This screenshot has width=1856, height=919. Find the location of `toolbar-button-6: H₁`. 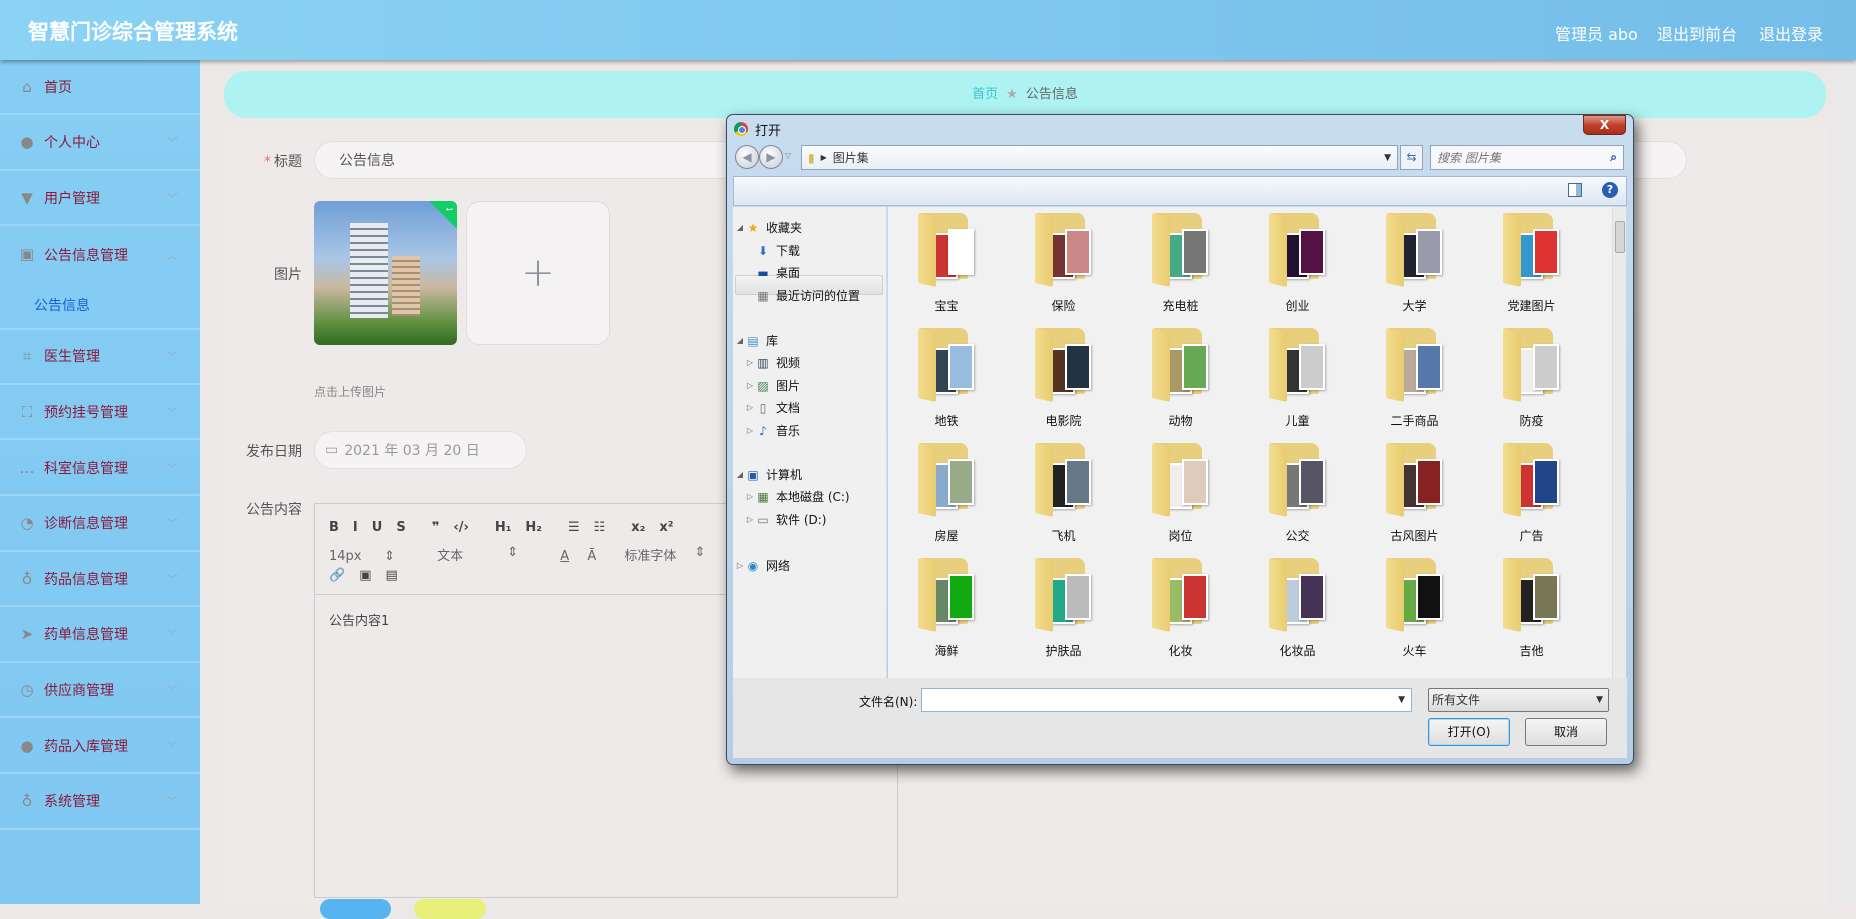

toolbar-button-6: H₁ is located at coordinates (503, 527).